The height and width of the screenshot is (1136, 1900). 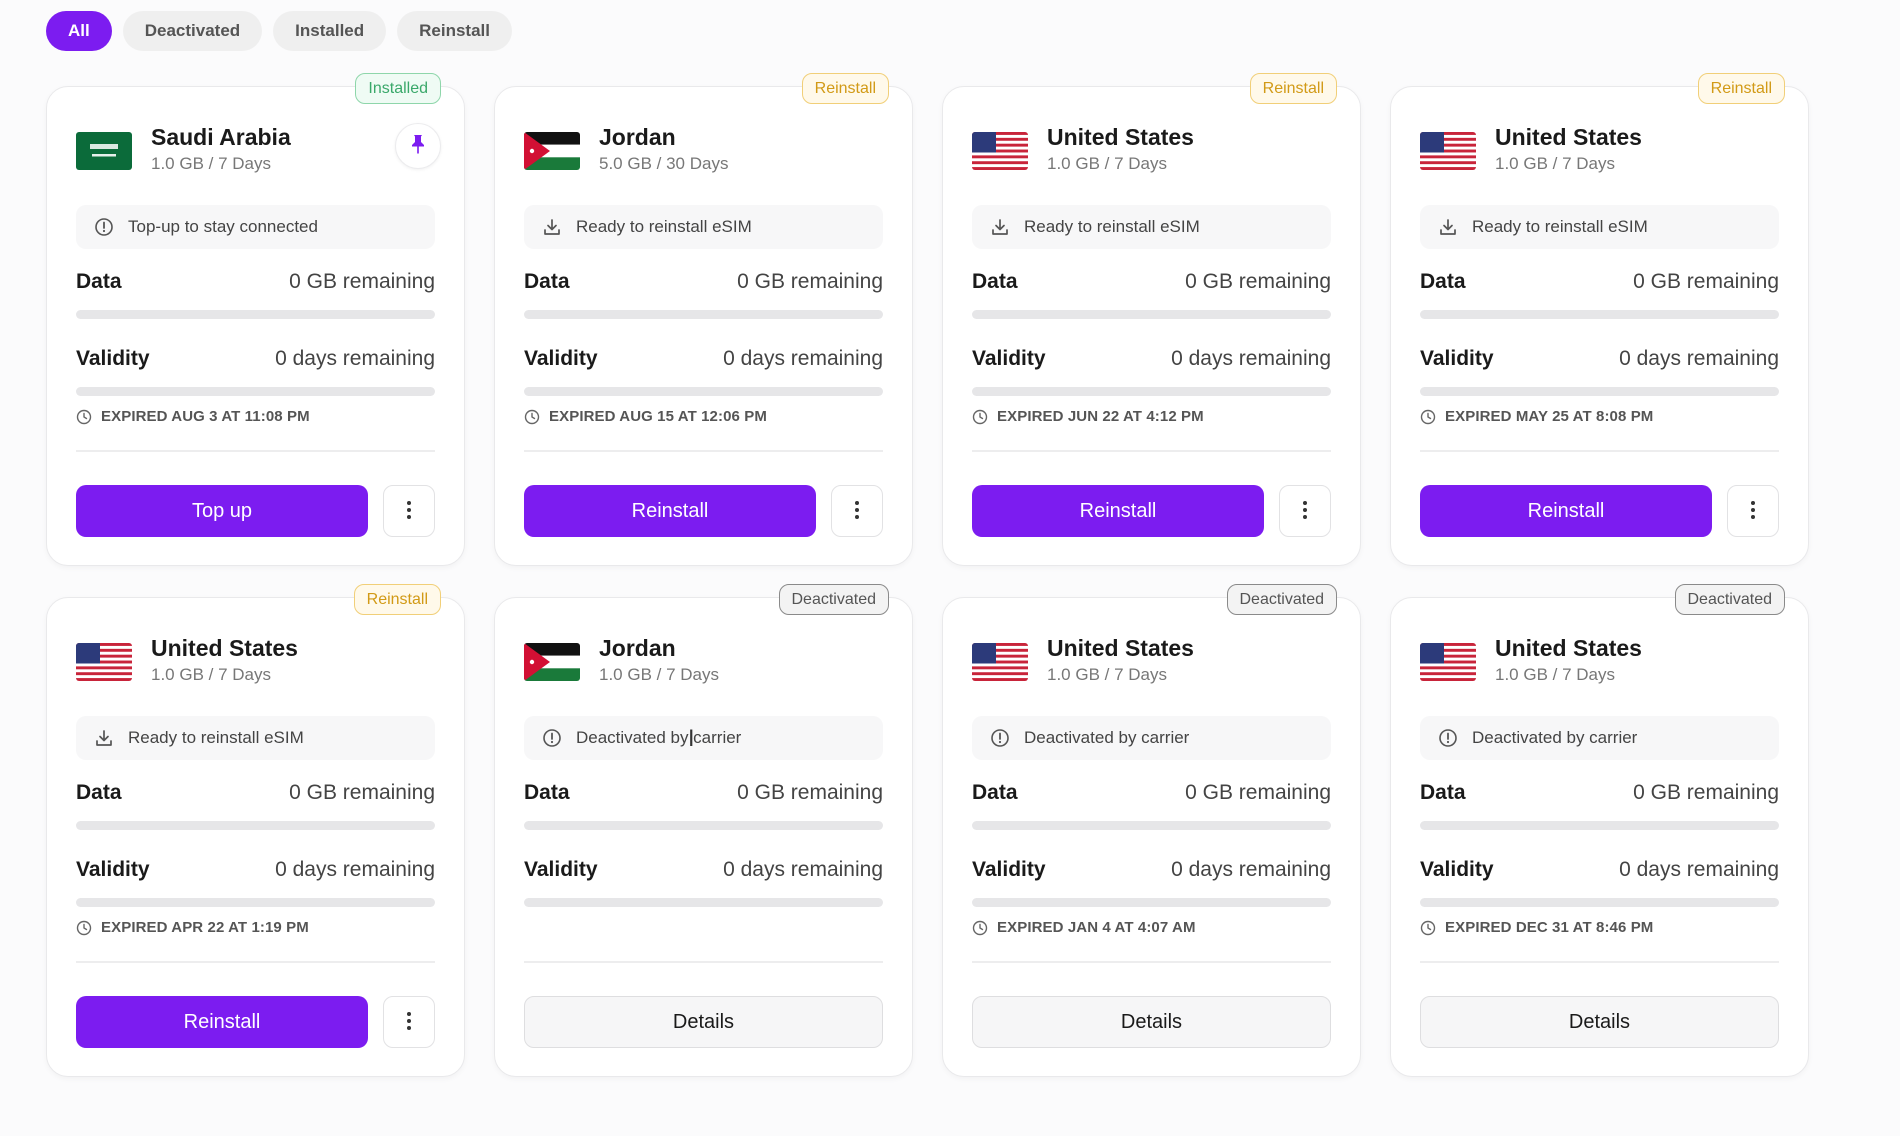 What do you see at coordinates (1549, 927) in the screenshot?
I see `expiry-text: EXPIRED DEC 31 AT 8:46 PM` at bounding box center [1549, 927].